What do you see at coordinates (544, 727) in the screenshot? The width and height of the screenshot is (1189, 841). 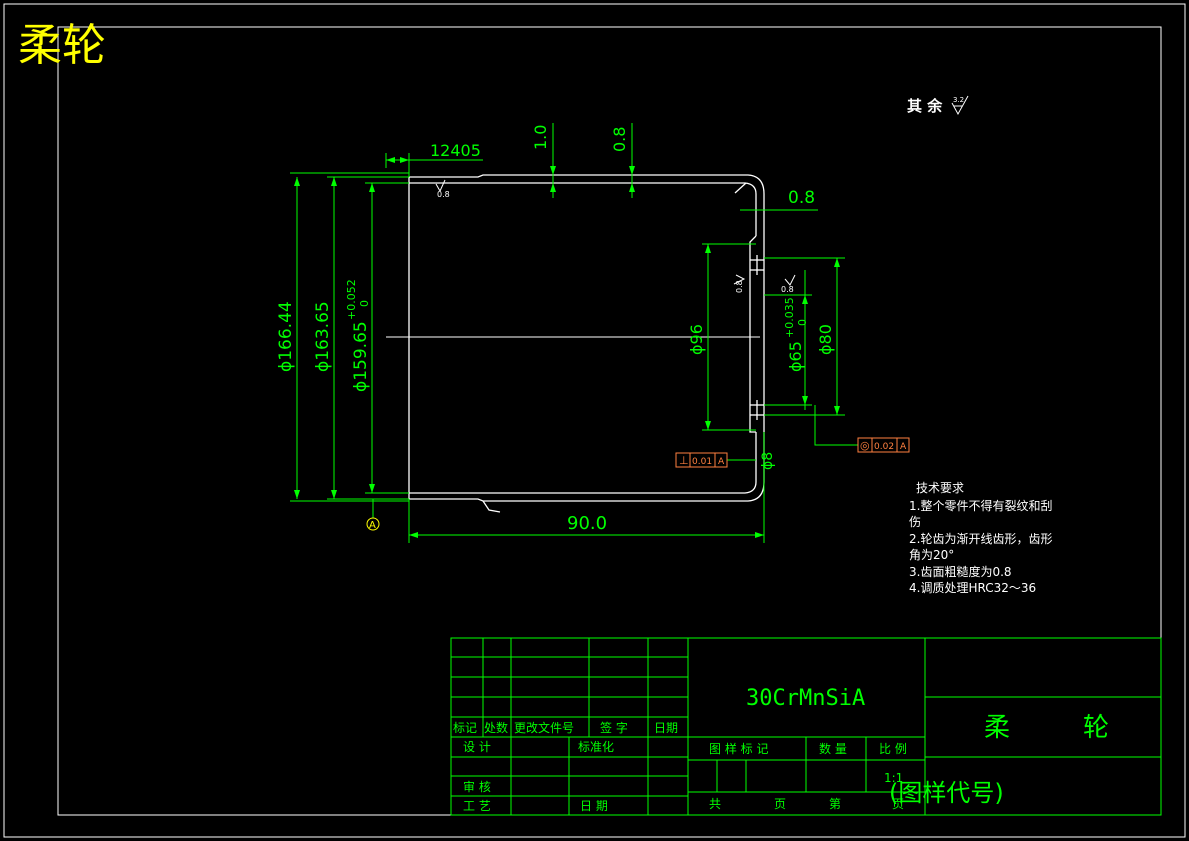 I see `tb-change-doc: 更改文件号` at bounding box center [544, 727].